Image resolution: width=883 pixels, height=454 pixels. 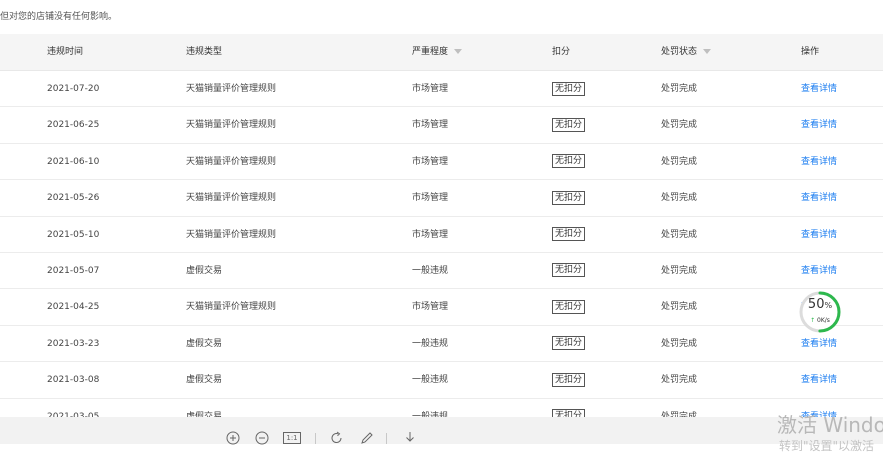 I want to click on header-status: 处罚状态, so click(x=686, y=52).